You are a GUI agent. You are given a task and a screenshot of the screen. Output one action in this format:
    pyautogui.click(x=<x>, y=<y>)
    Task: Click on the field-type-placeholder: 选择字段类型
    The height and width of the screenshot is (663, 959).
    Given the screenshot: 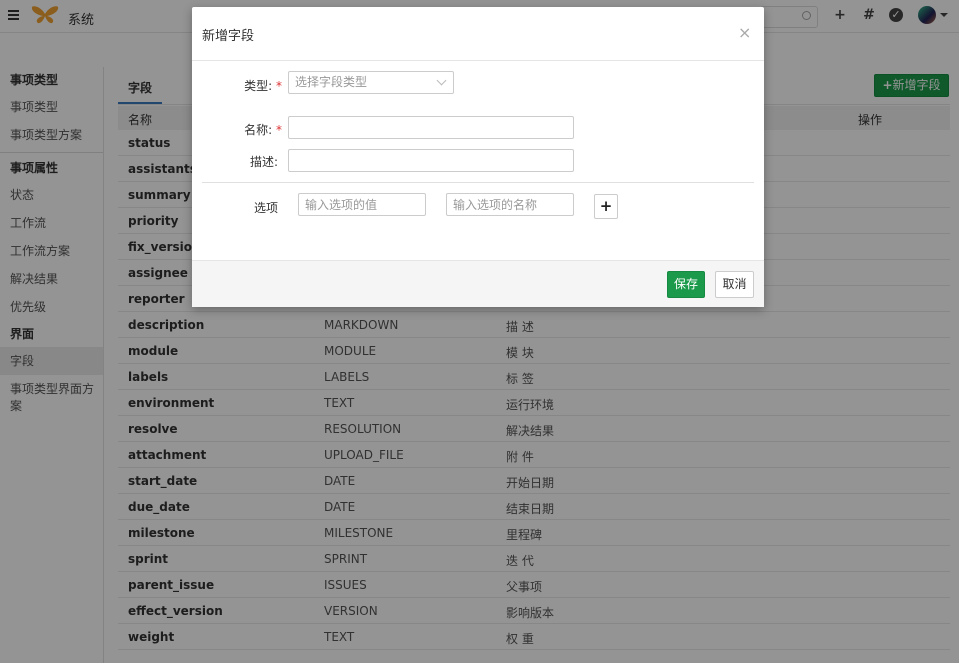 What is the action you would take?
    pyautogui.click(x=331, y=82)
    